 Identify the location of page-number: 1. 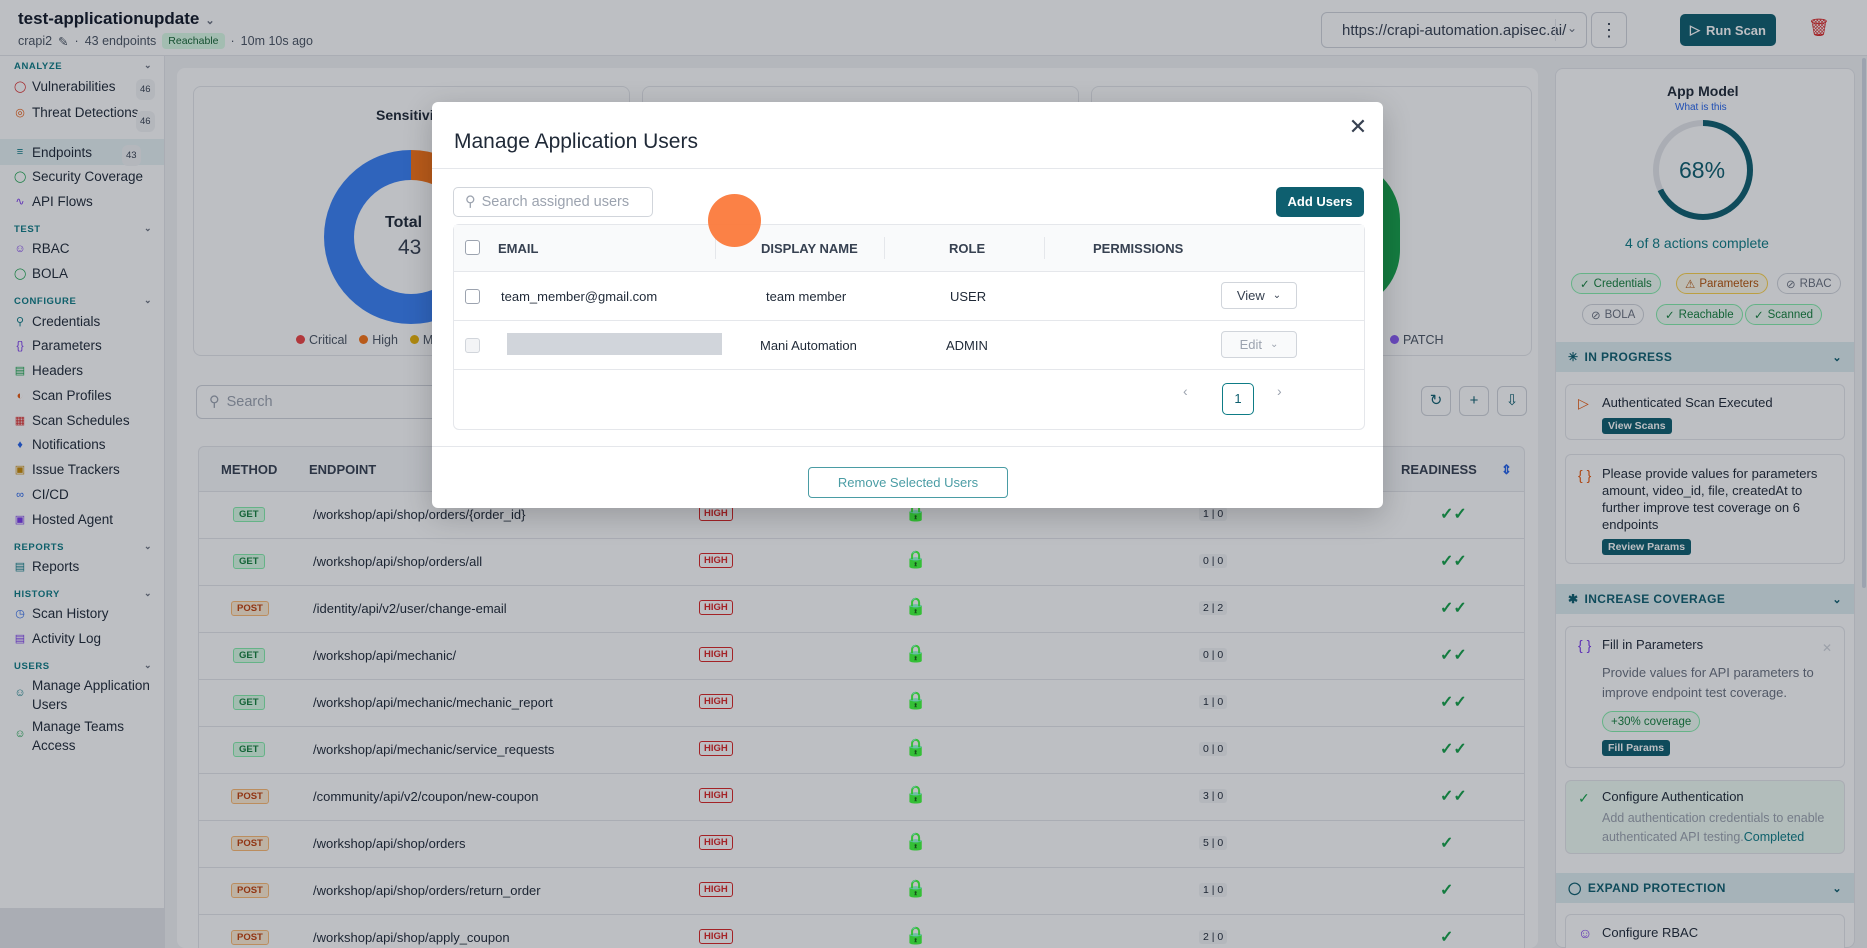
(1238, 399).